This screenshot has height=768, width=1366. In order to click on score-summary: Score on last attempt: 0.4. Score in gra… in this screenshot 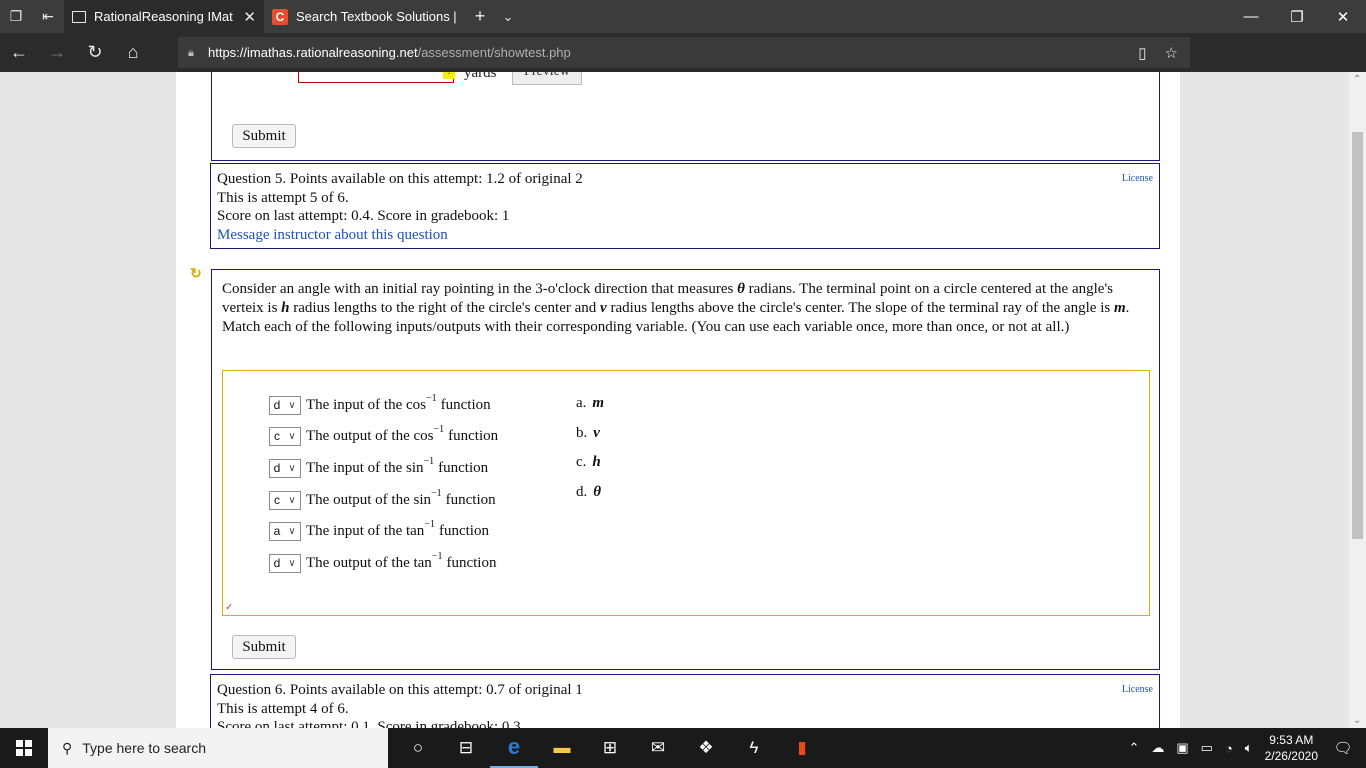, I will do `click(363, 216)`.